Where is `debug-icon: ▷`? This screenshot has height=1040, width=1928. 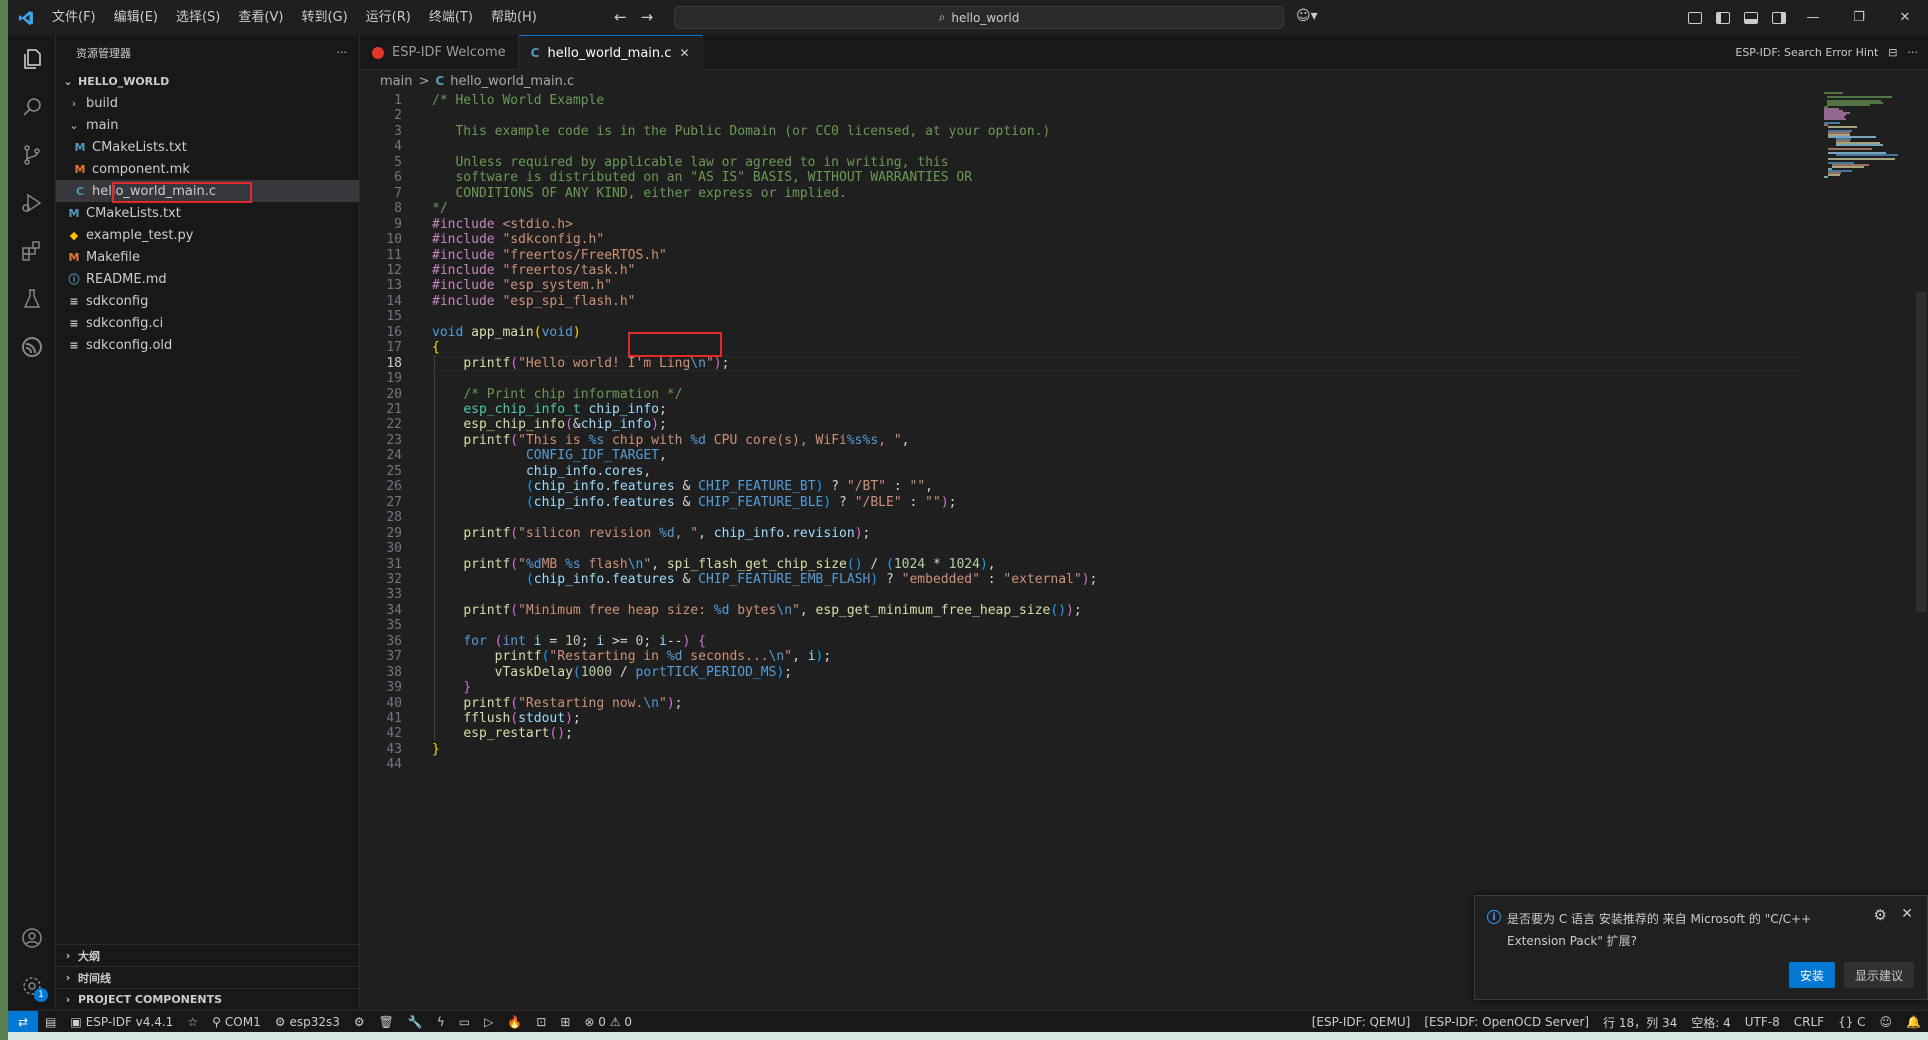 debug-icon: ▷ is located at coordinates (488, 1022).